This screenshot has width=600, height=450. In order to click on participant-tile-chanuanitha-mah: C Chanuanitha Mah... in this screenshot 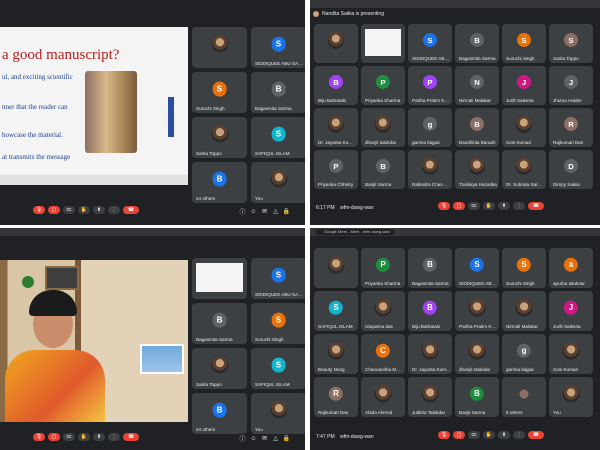, I will do `click(383, 354)`.